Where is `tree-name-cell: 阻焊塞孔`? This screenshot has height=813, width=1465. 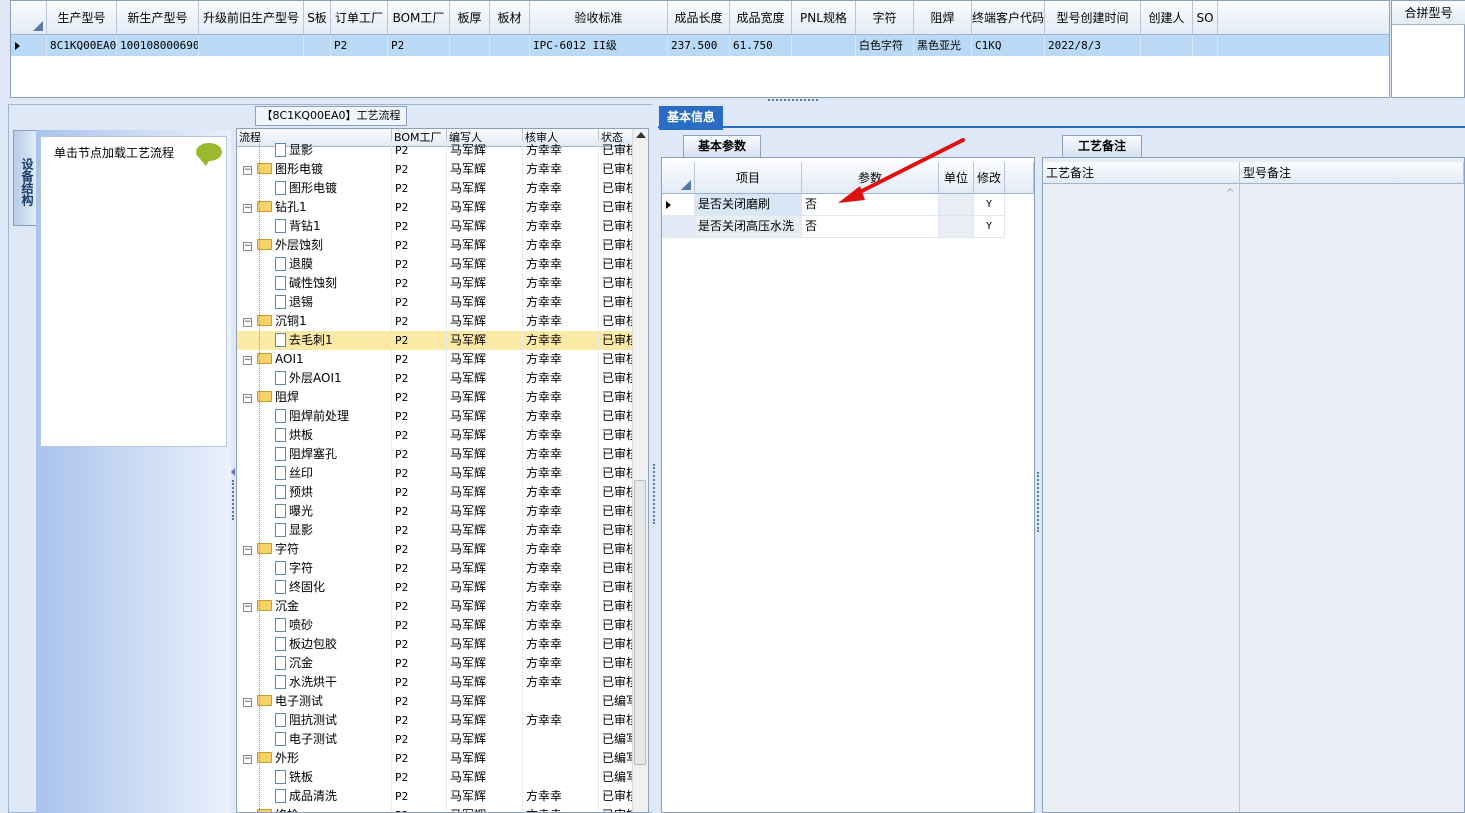 tree-name-cell: 阻焊塞孔 is located at coordinates (314, 454).